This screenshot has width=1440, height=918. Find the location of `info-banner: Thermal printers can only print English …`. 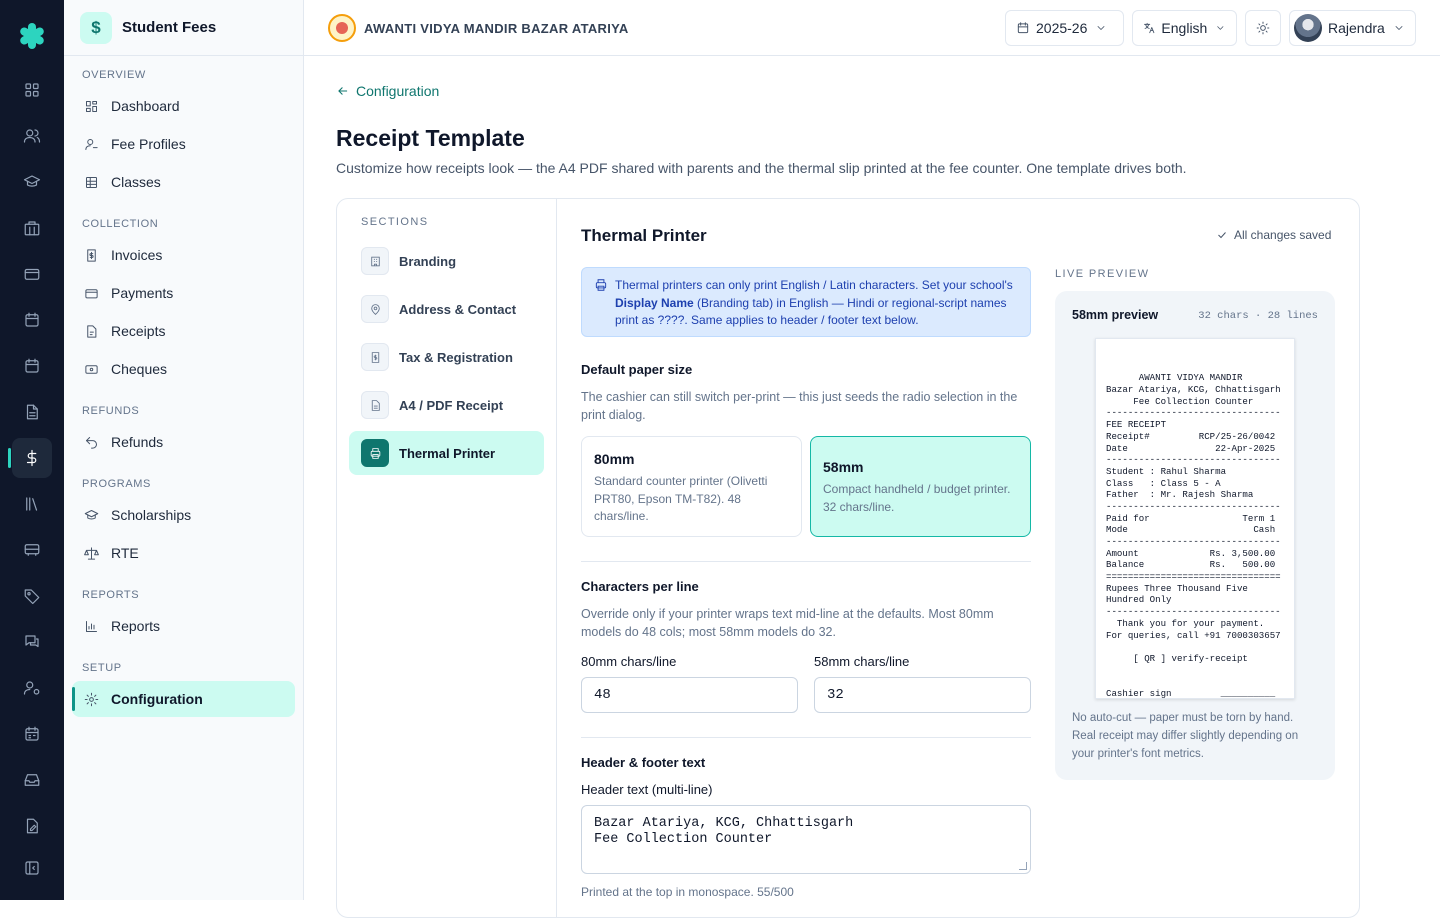

info-banner: Thermal printers can only print English … is located at coordinates (806, 302).